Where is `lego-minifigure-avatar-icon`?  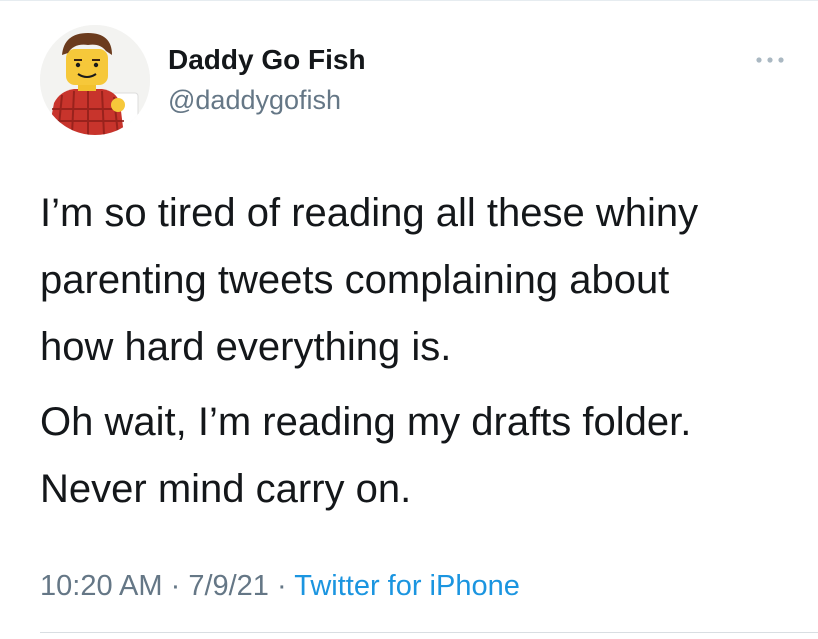 lego-minifigure-avatar-icon is located at coordinates (95, 80).